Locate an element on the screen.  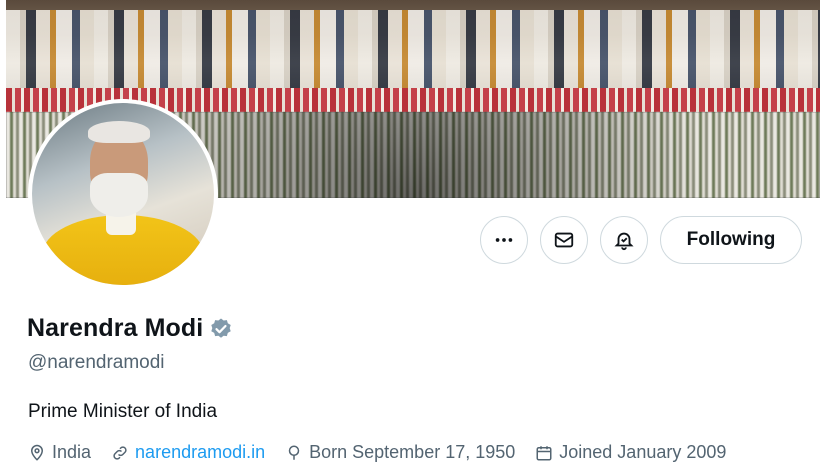
envelope-icon is located at coordinates (564, 240).